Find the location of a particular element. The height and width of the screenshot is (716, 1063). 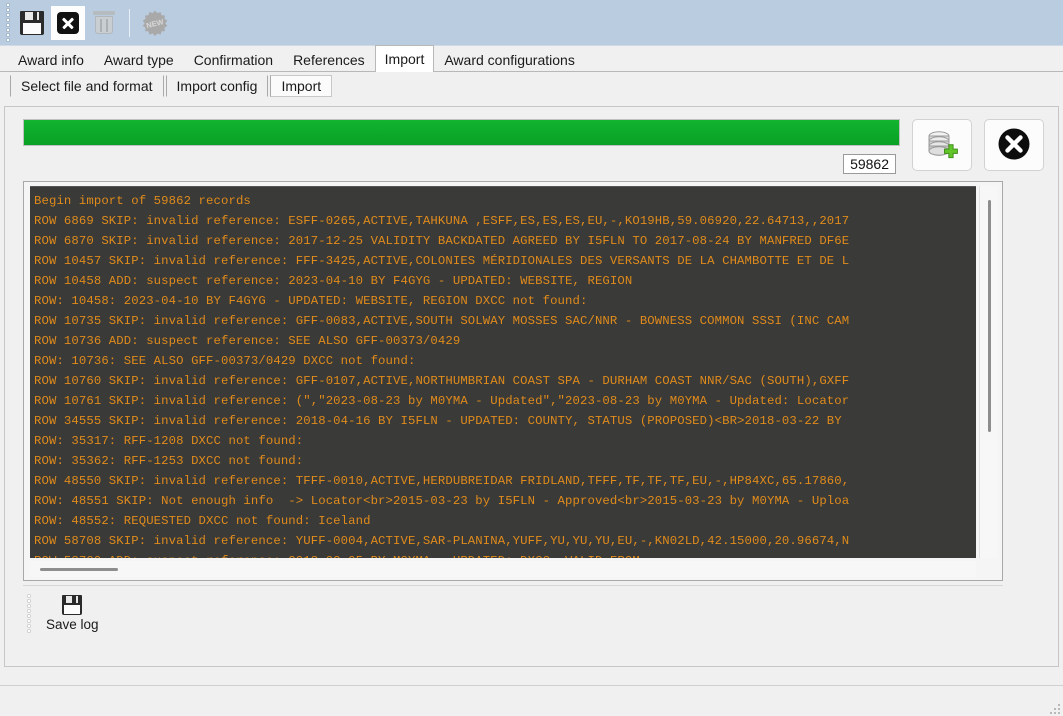

subtab-import-config: Import config is located at coordinates (217, 86).